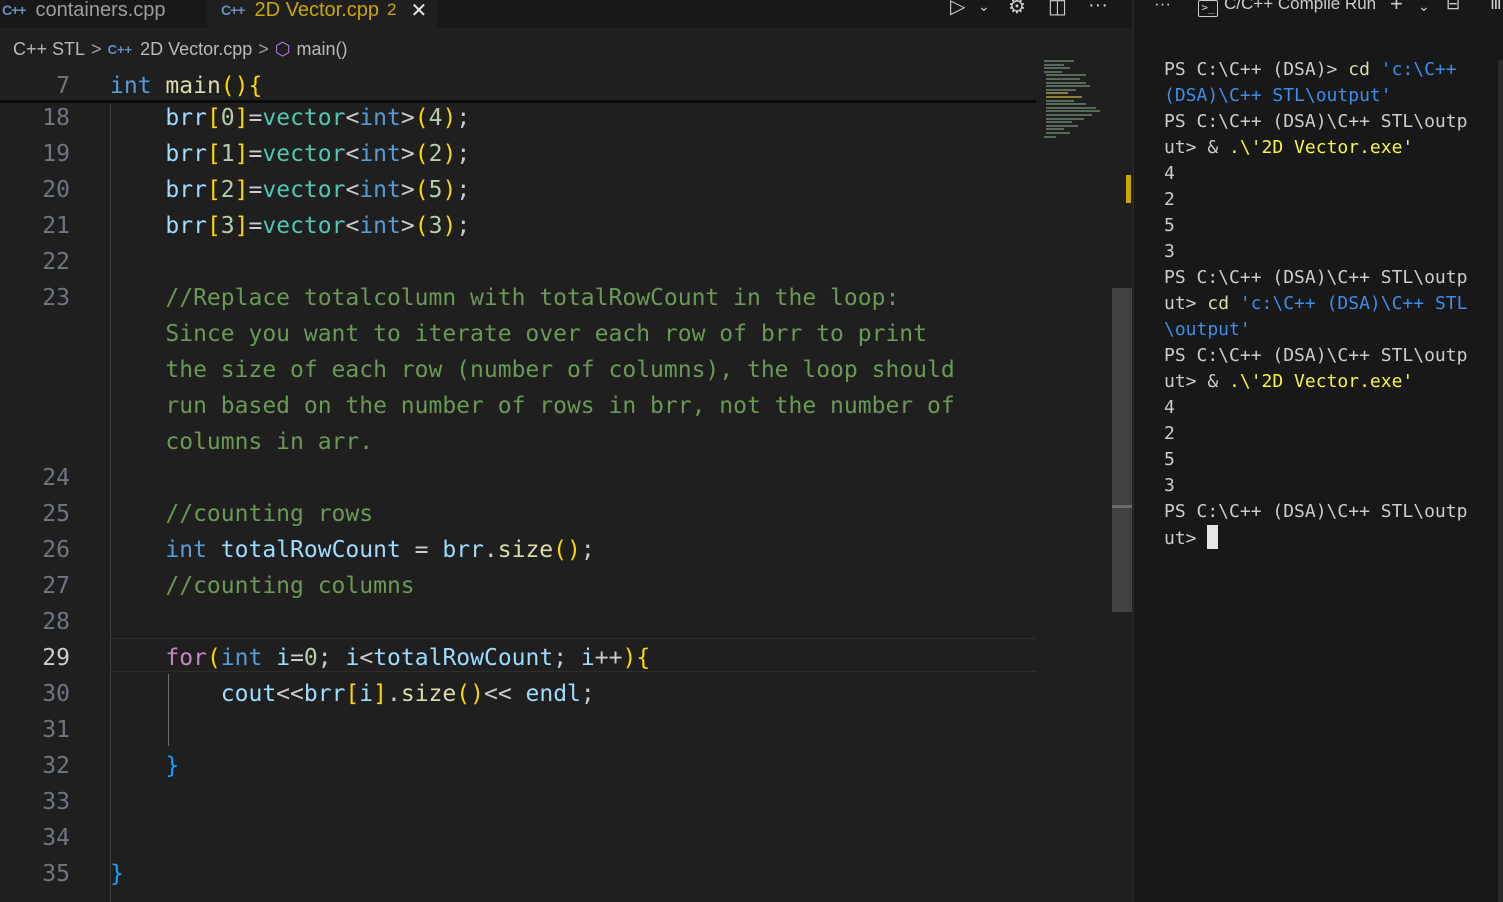  I want to click on scrollbar-cursor-marker, so click(1122, 506).